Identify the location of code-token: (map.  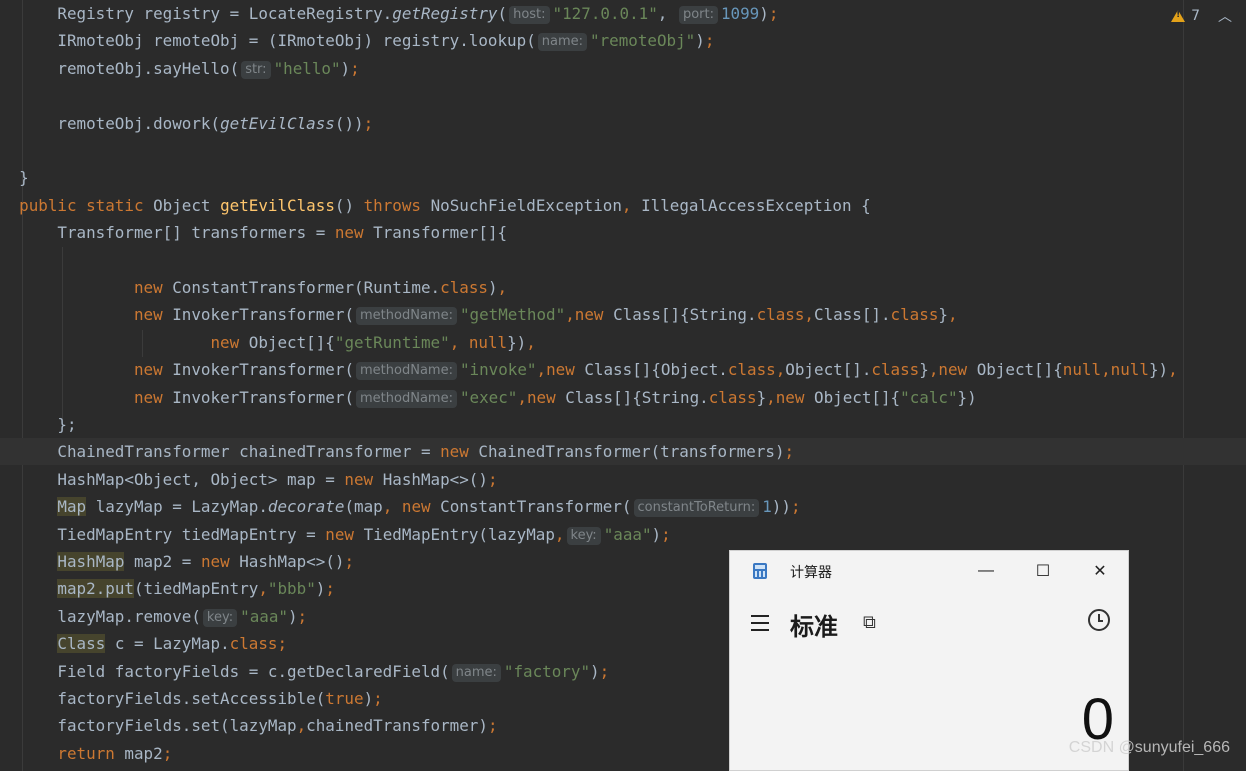
(363, 507).